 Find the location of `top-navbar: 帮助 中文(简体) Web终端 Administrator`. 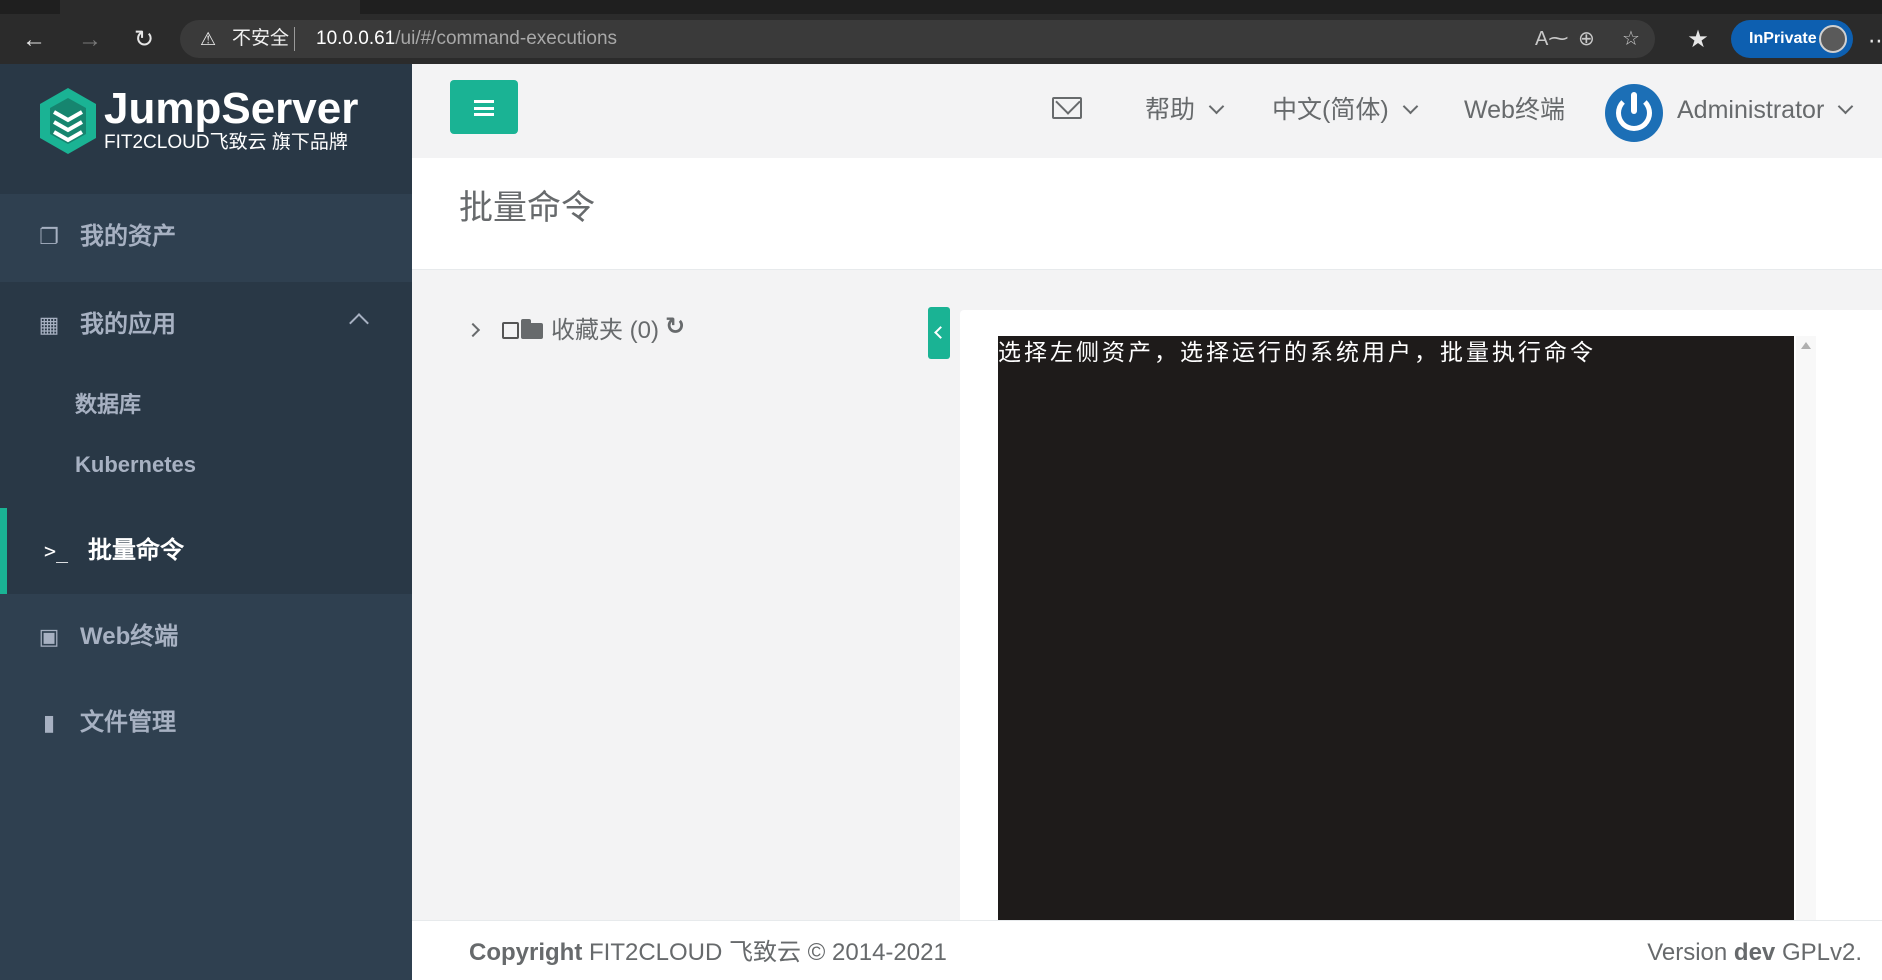

top-navbar: 帮助 中文(简体) Web终端 Administrator is located at coordinates (1147, 111).